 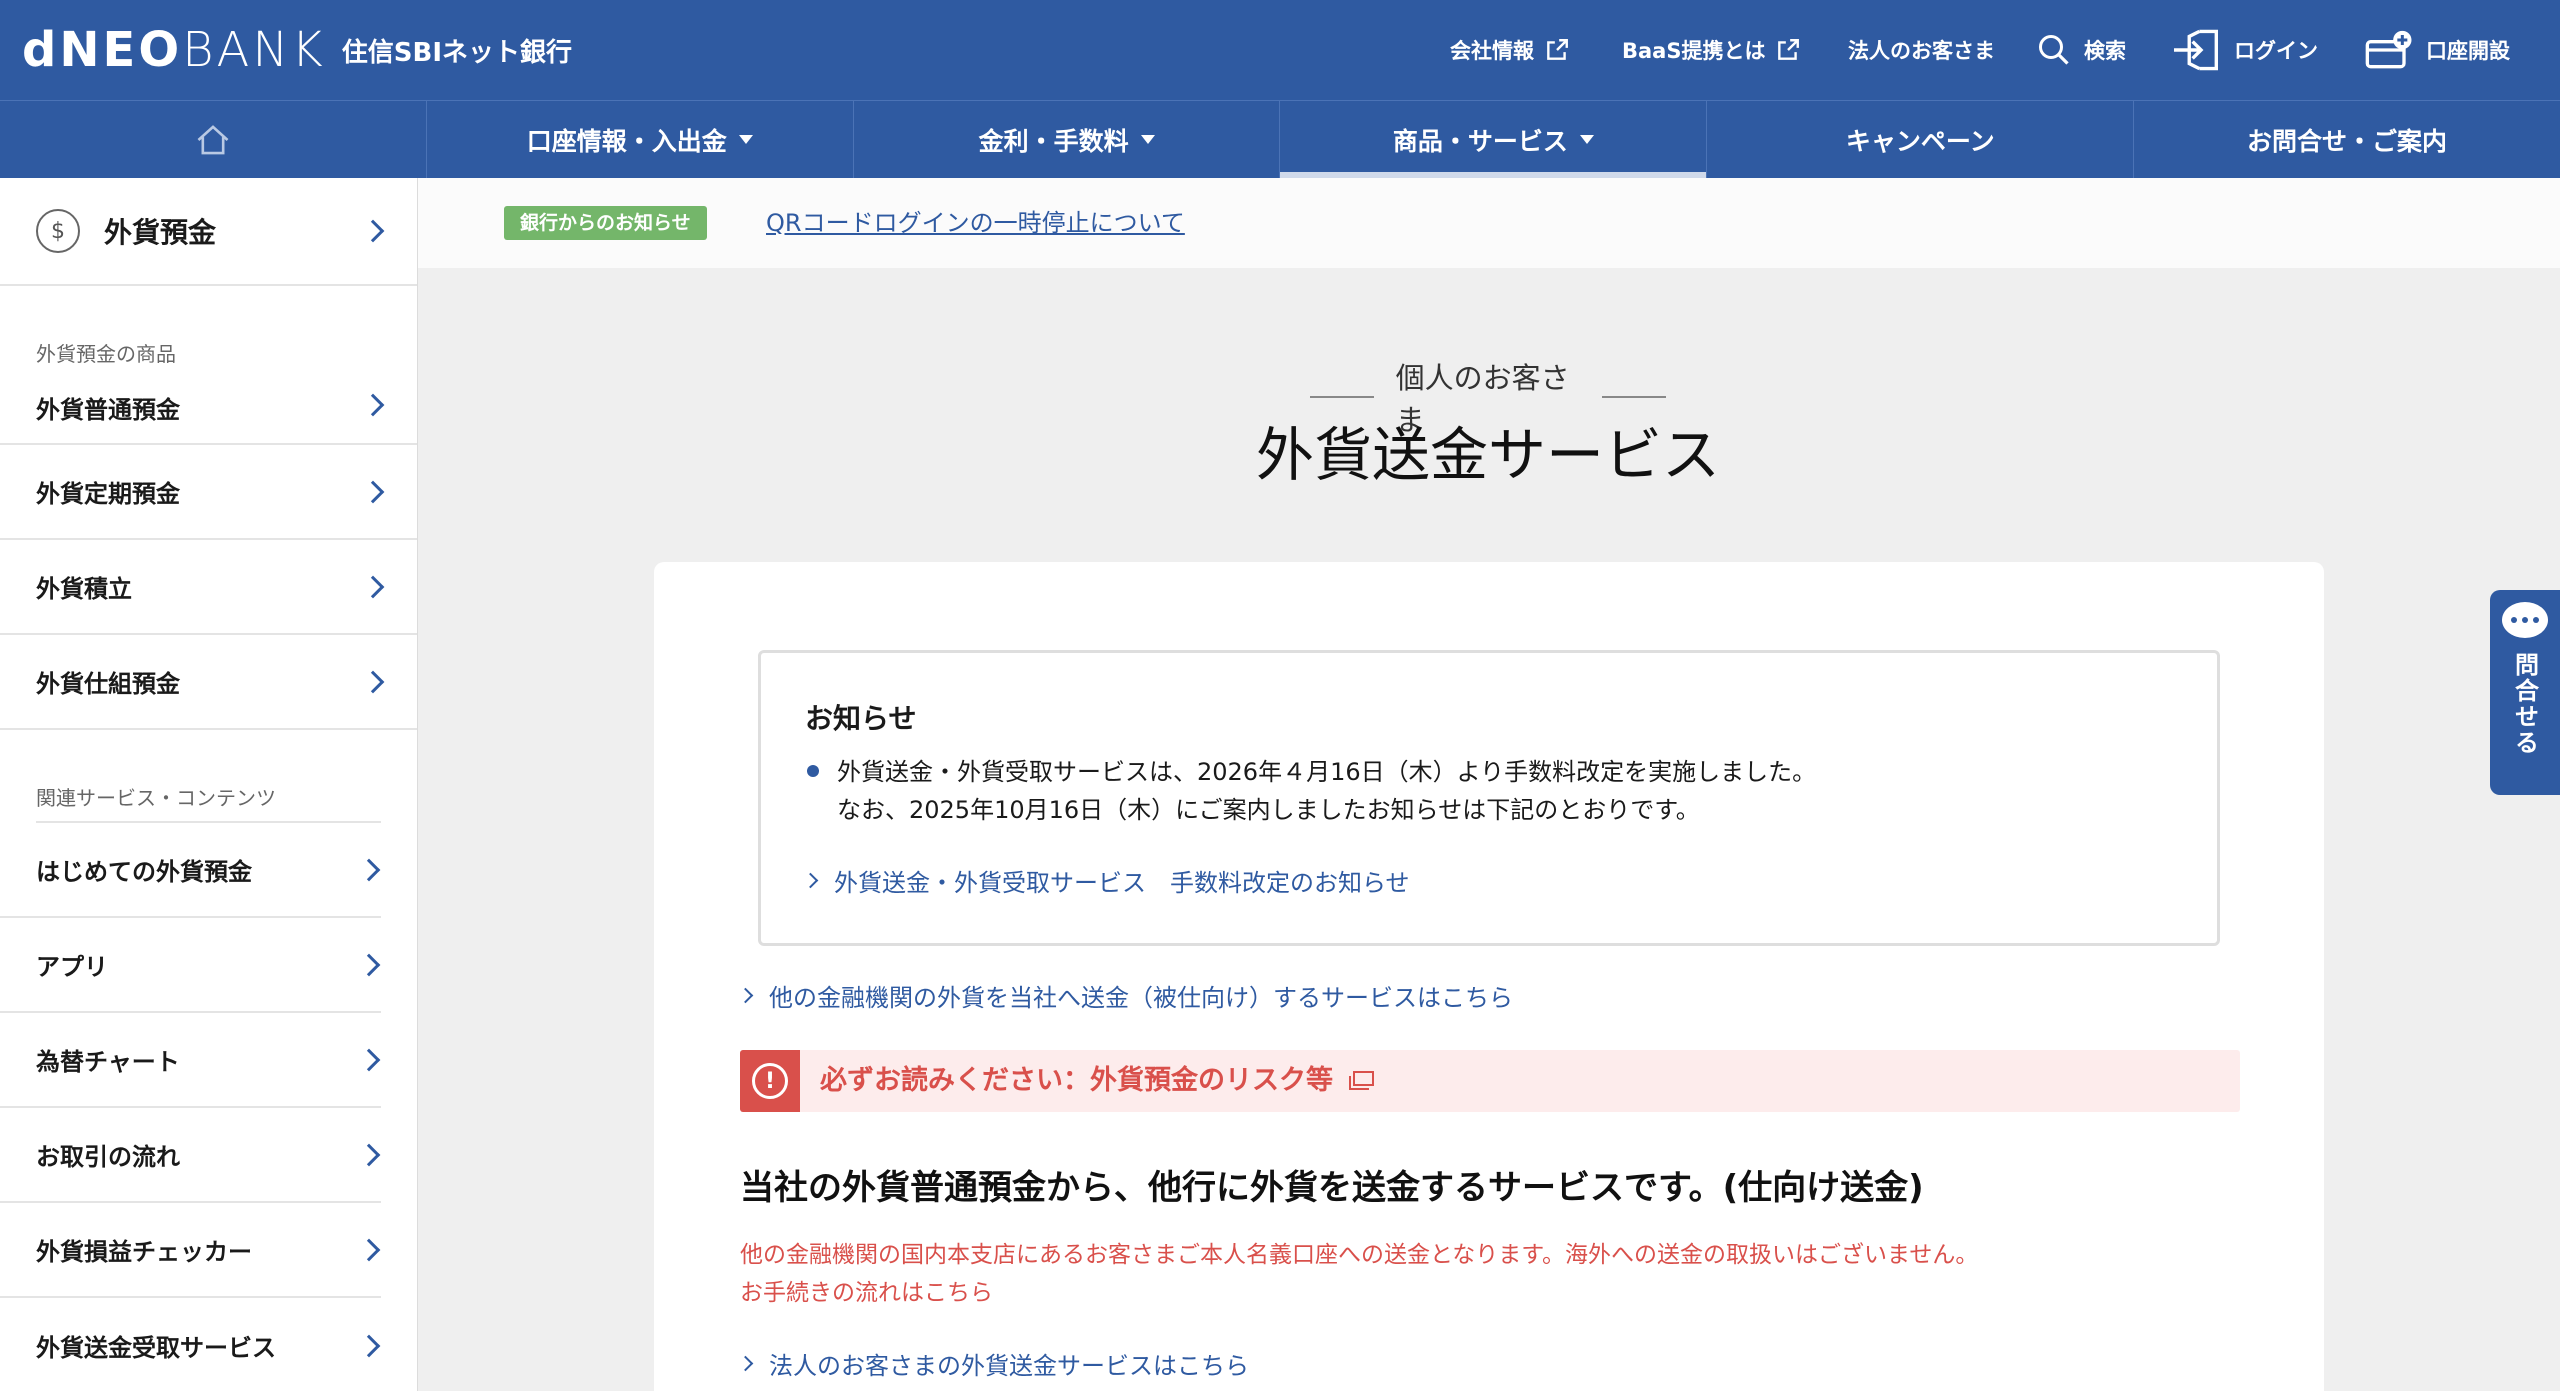 I want to click on sidebar-item-pl-checker: 外貨損益チェッカー, so click(x=190, y=1250).